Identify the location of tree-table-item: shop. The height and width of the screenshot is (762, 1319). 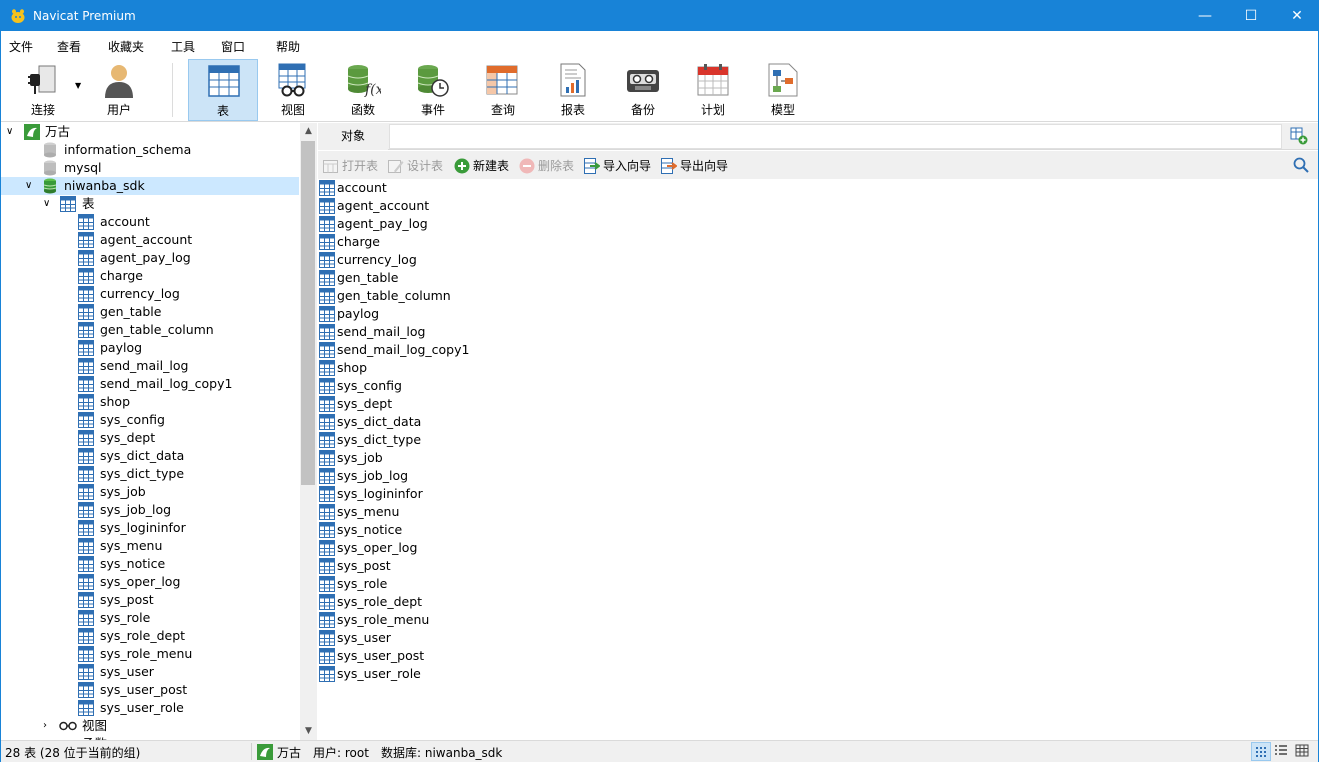
(150, 402).